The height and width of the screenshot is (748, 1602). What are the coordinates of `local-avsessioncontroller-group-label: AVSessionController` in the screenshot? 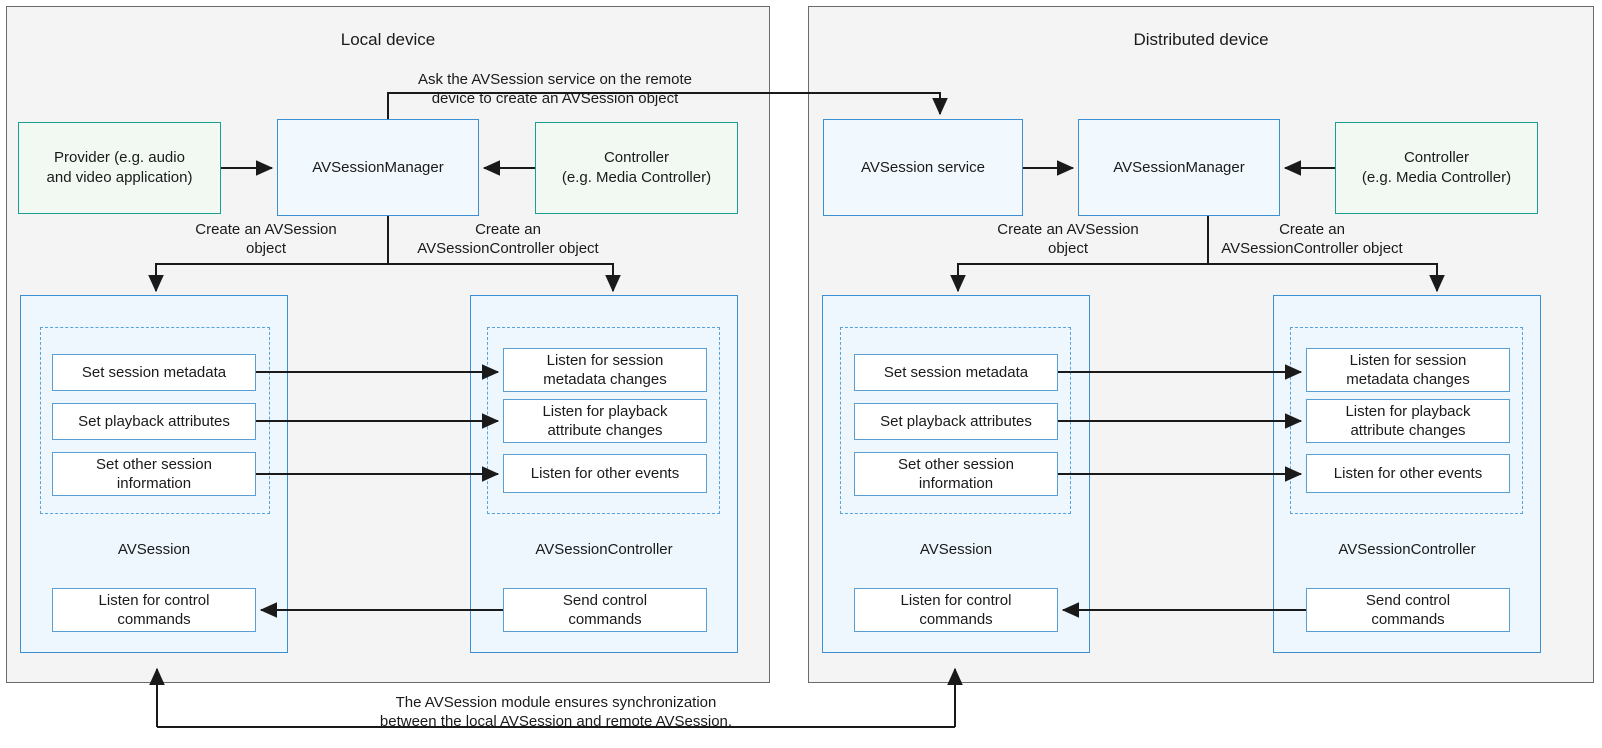 It's located at (604, 549).